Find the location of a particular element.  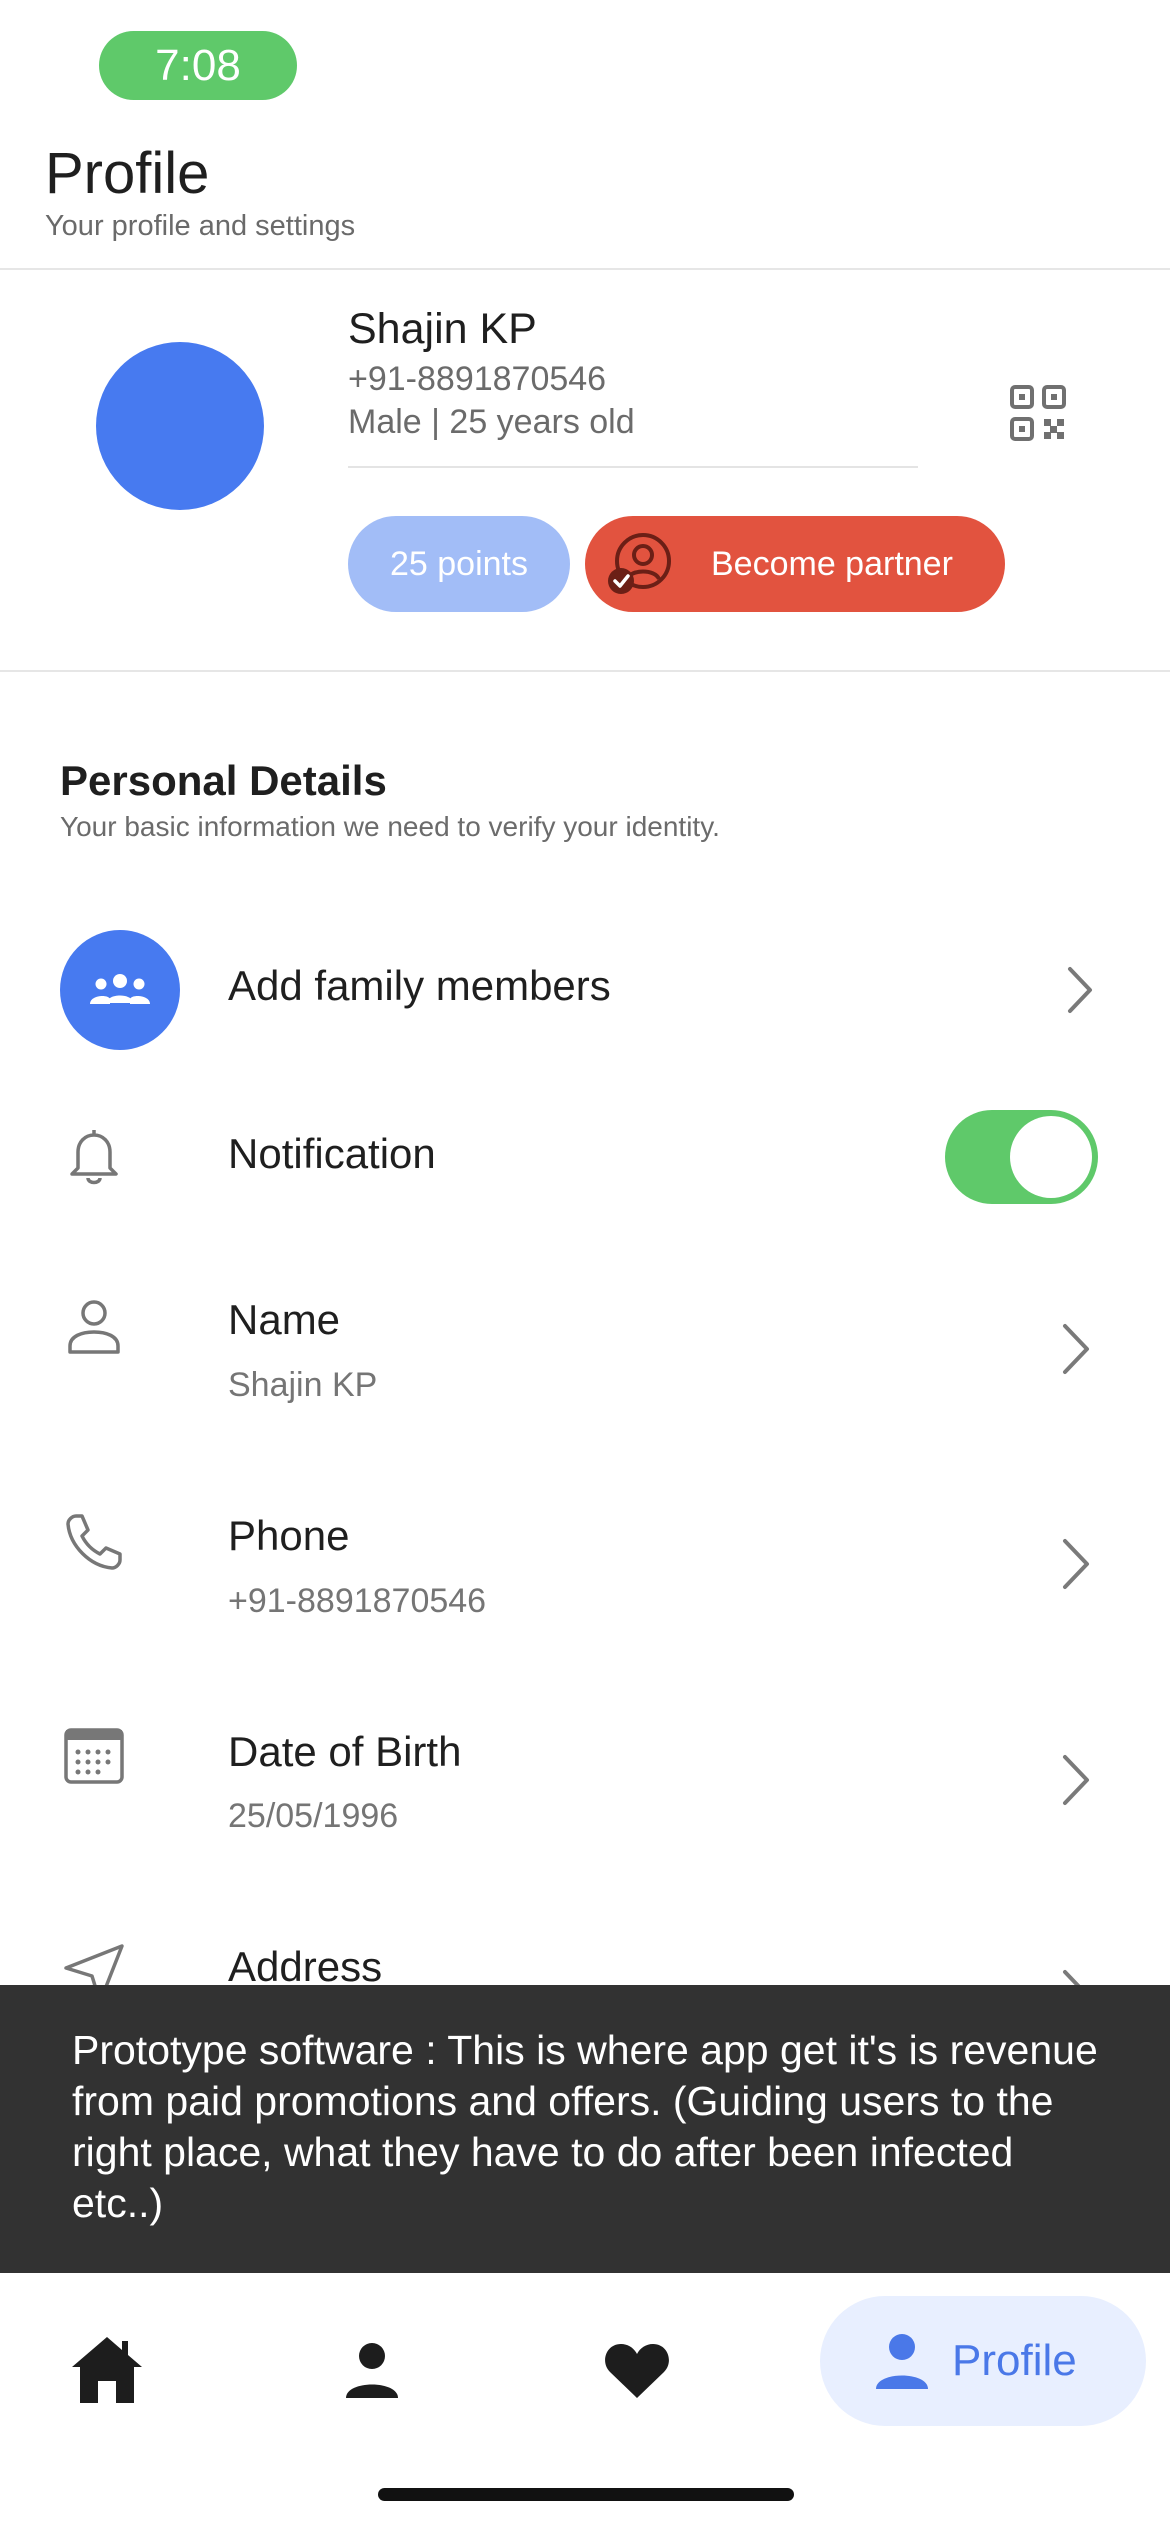

profile-divider is located at coordinates (585, 671).